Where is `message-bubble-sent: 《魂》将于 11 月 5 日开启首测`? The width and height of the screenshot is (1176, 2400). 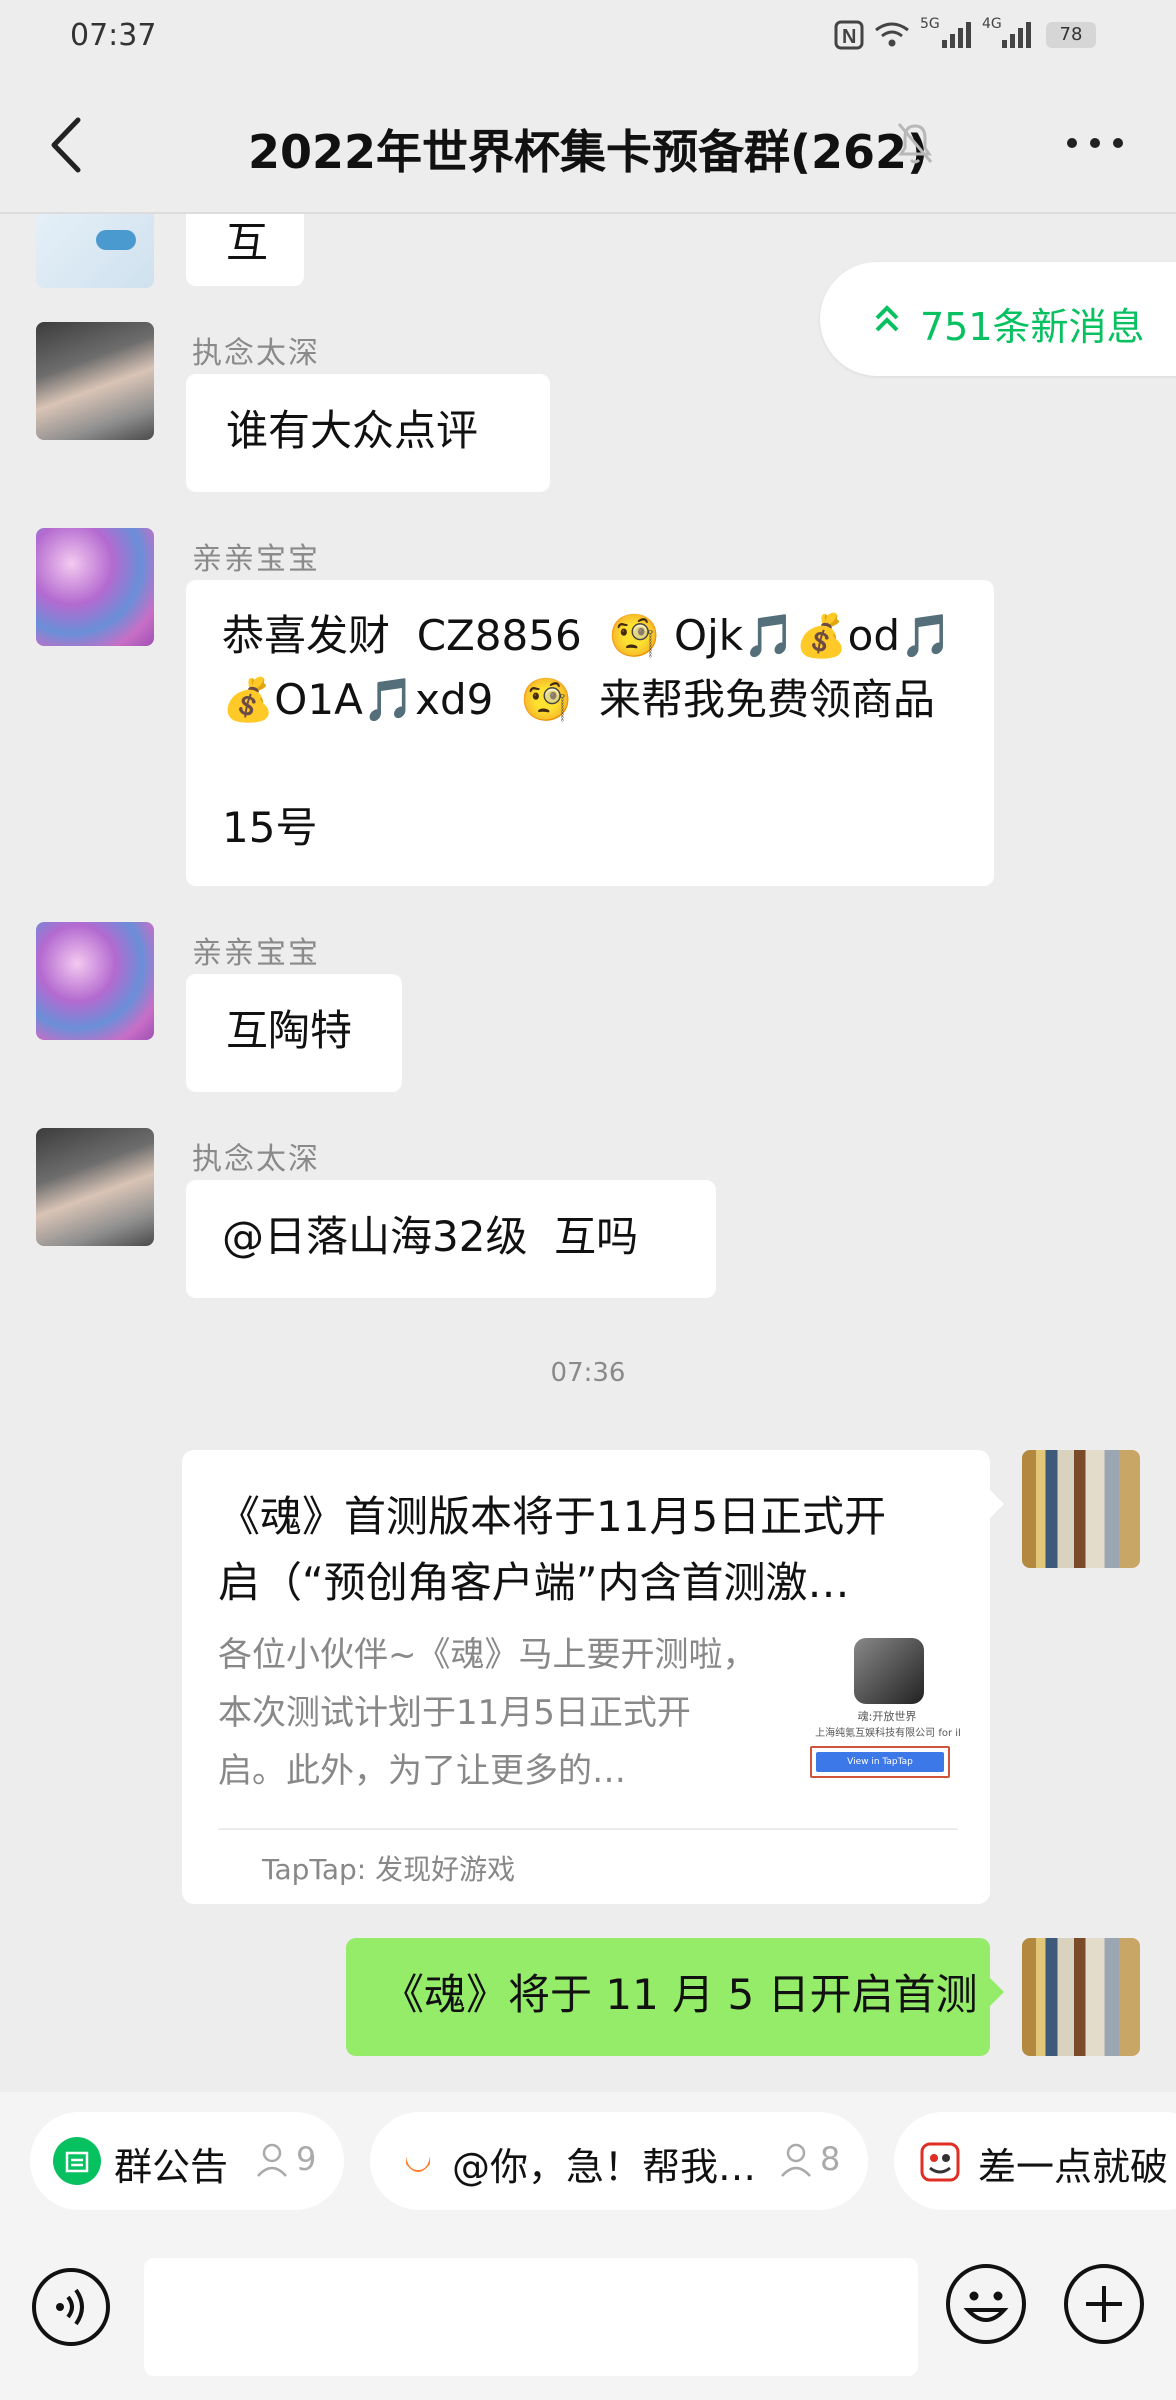 message-bubble-sent: 《魂》将于 11 月 5 日开启首测 is located at coordinates (668, 1997).